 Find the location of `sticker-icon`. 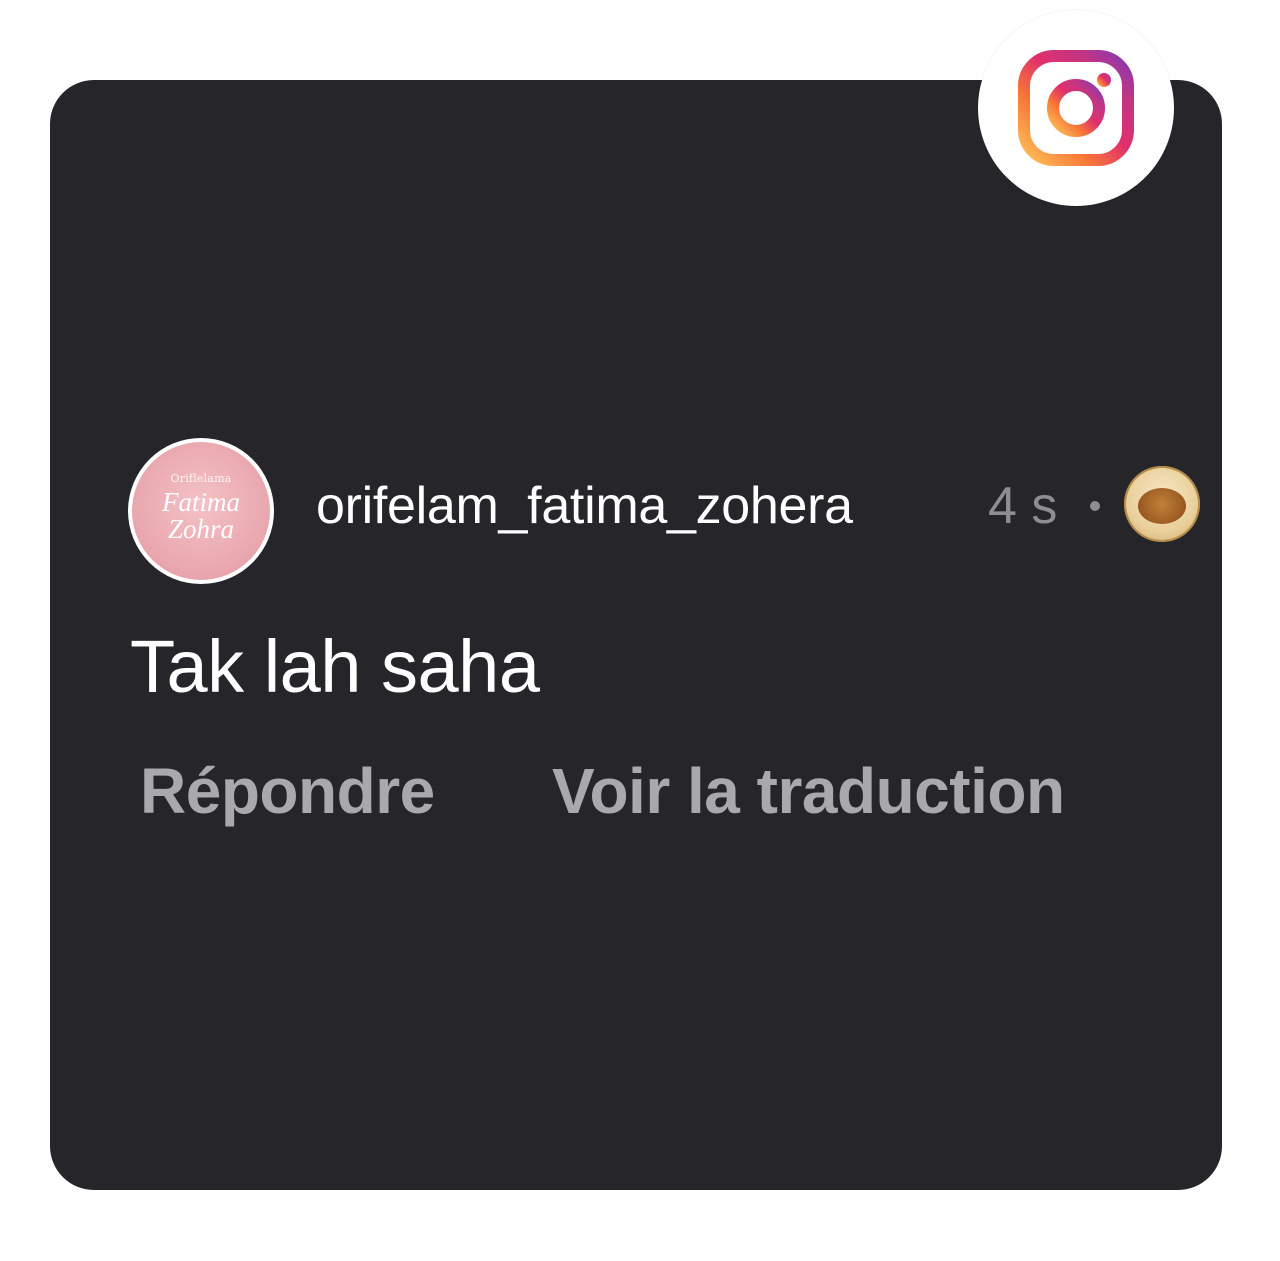

sticker-icon is located at coordinates (1162, 504).